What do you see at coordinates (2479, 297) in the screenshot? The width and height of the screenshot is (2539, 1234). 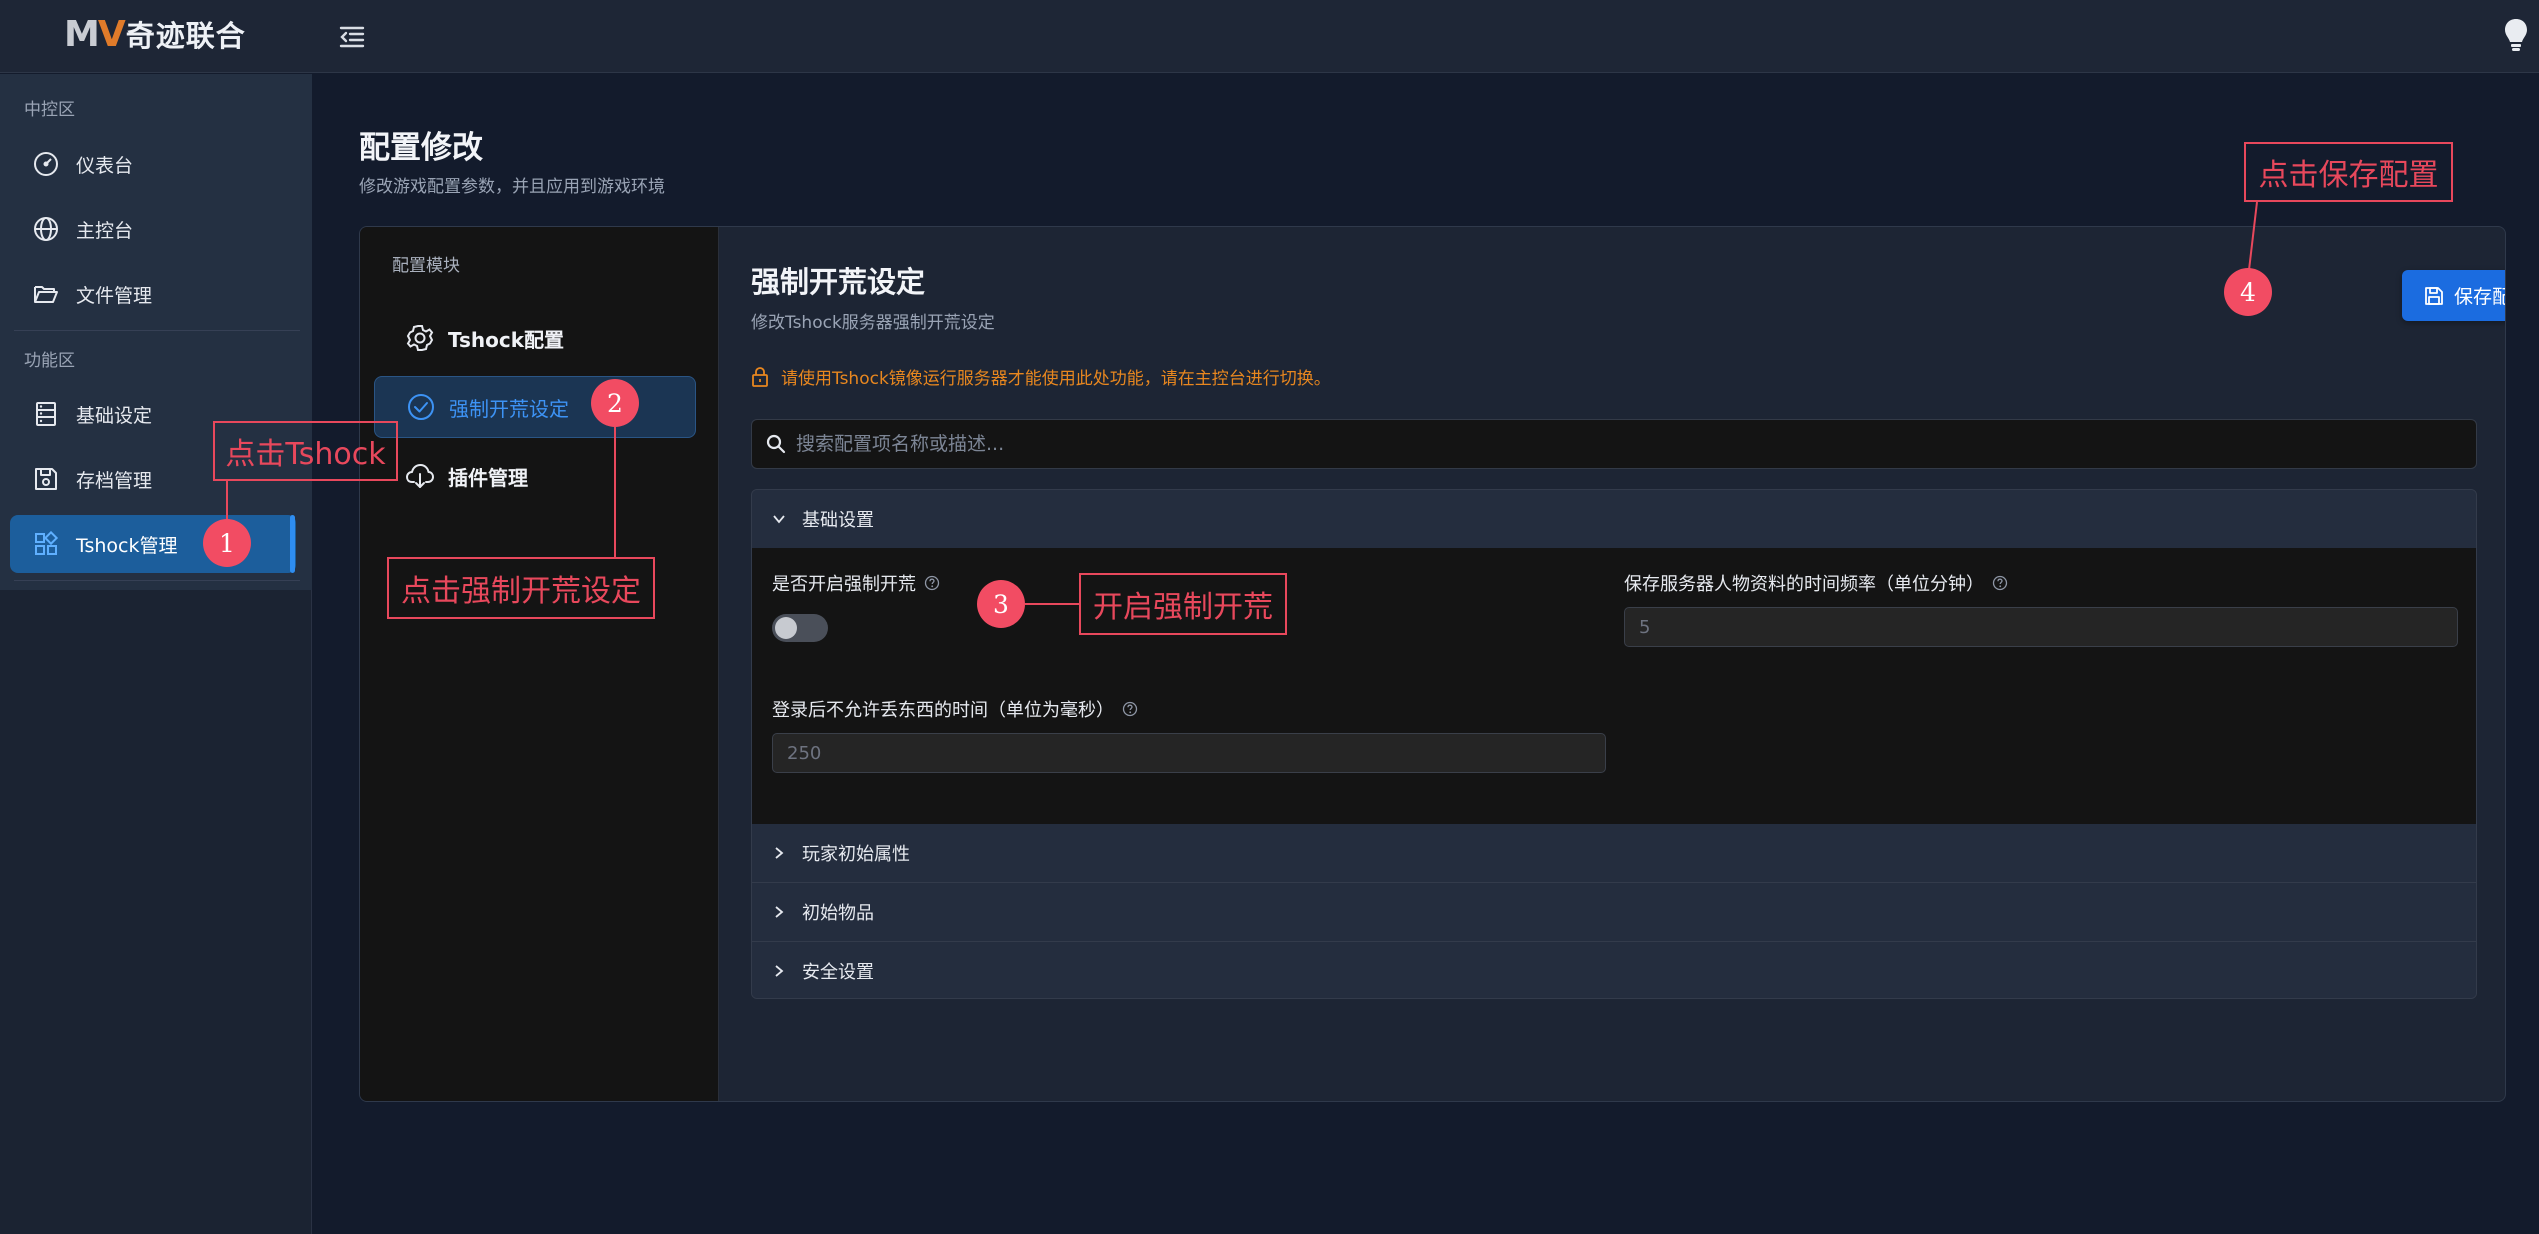 I see `save-config-label: 保存配置` at bounding box center [2479, 297].